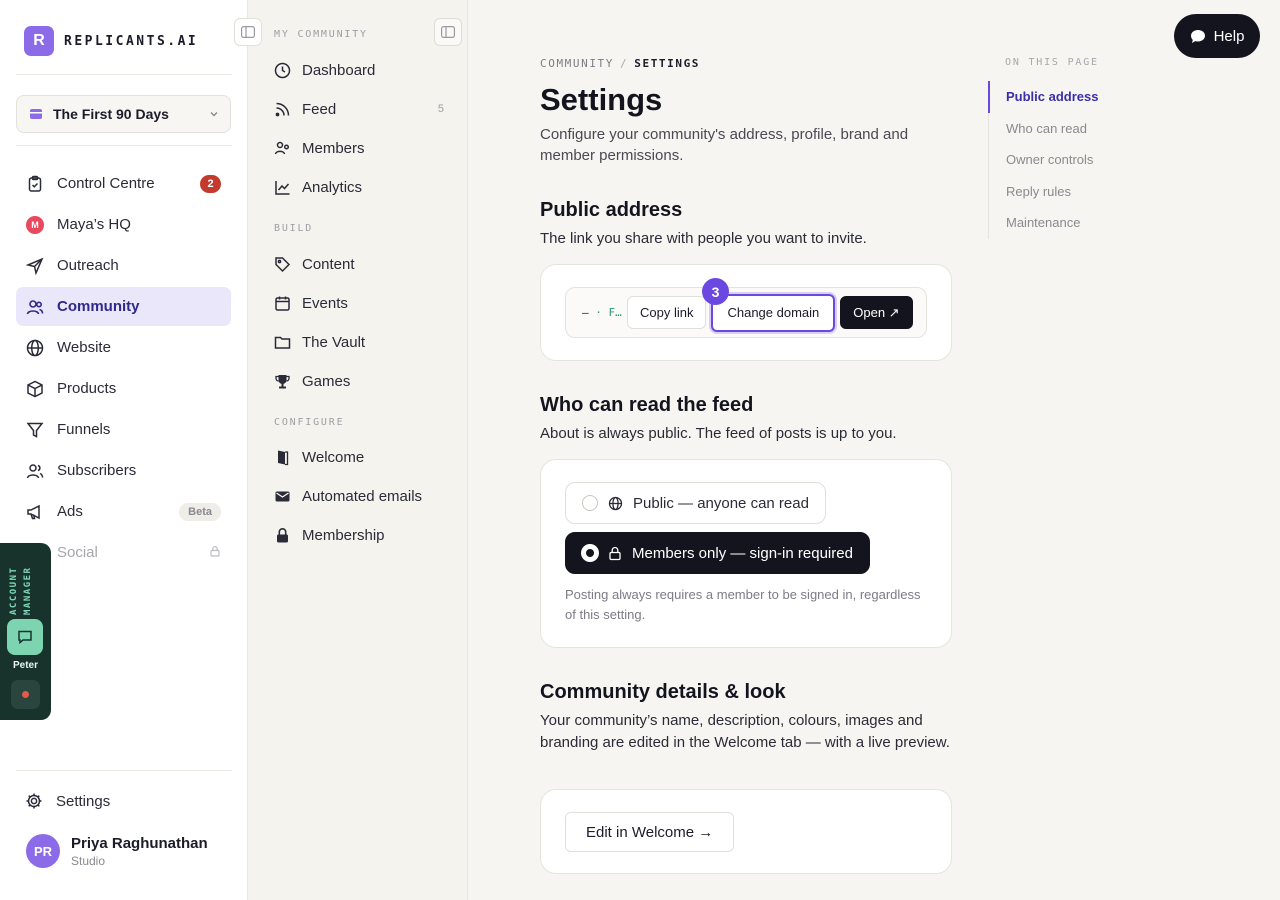 The height and width of the screenshot is (900, 1280). What do you see at coordinates (359, 187) in the screenshot?
I see `subnav-item-analytics: Analytics` at bounding box center [359, 187].